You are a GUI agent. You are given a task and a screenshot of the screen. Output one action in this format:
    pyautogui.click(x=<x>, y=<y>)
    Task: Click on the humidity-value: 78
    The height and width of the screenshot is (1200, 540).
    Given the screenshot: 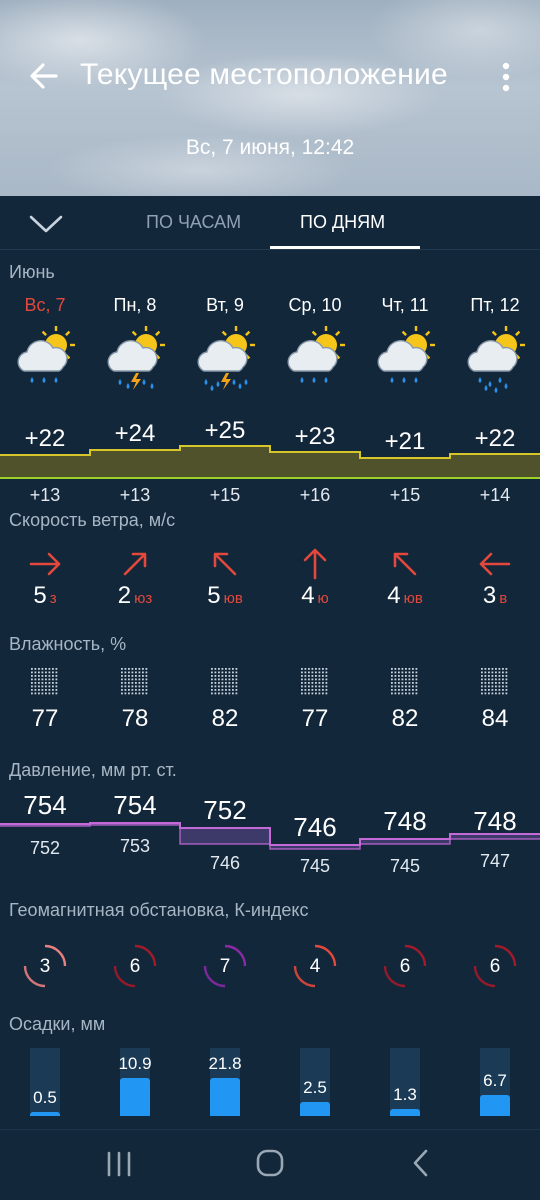 What is the action you would take?
    pyautogui.click(x=135, y=718)
    